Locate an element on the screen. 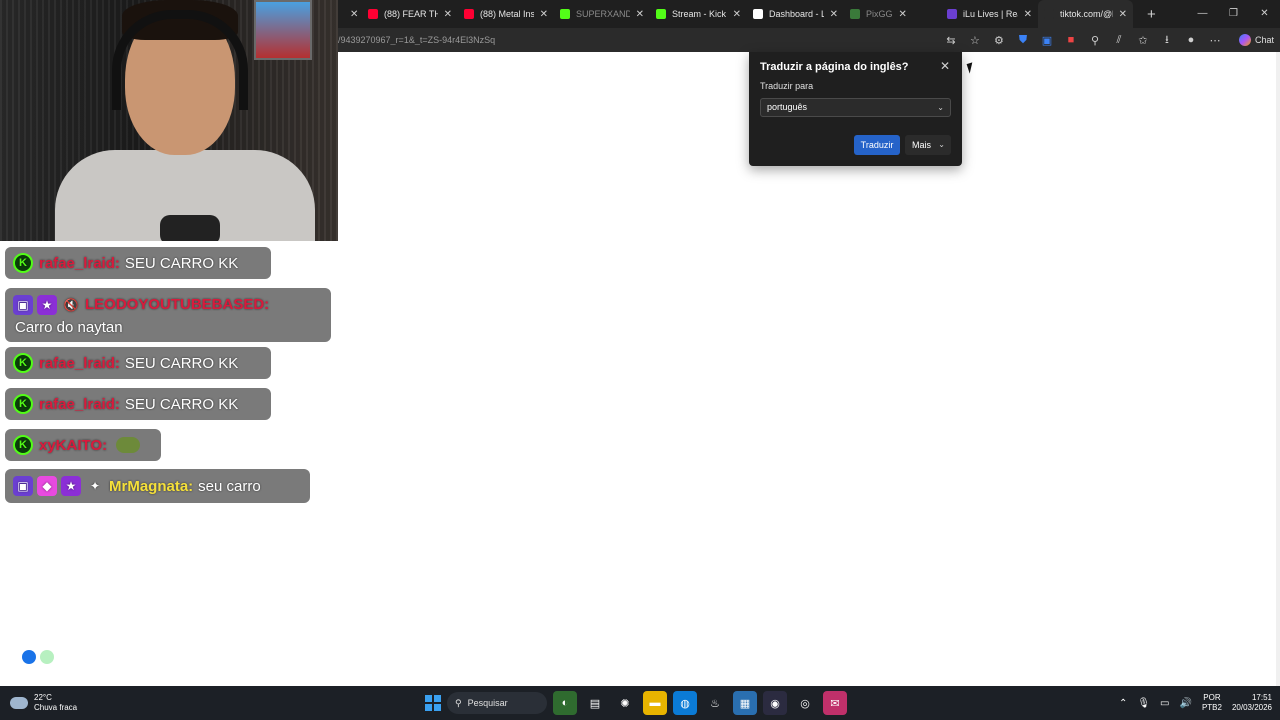 This screenshot has height=720, width=1280. favorite-star-icon: ☆ is located at coordinates (975, 40).